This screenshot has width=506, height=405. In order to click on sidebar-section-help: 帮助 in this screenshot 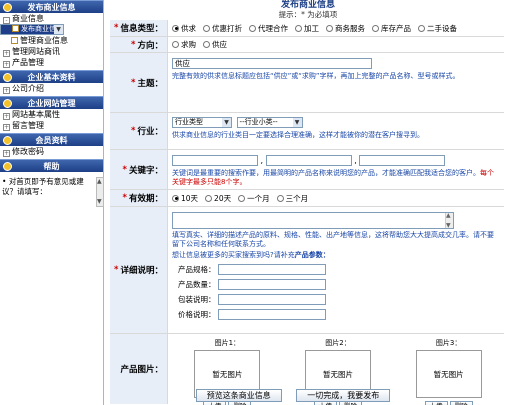, I will do `click(51, 165)`.